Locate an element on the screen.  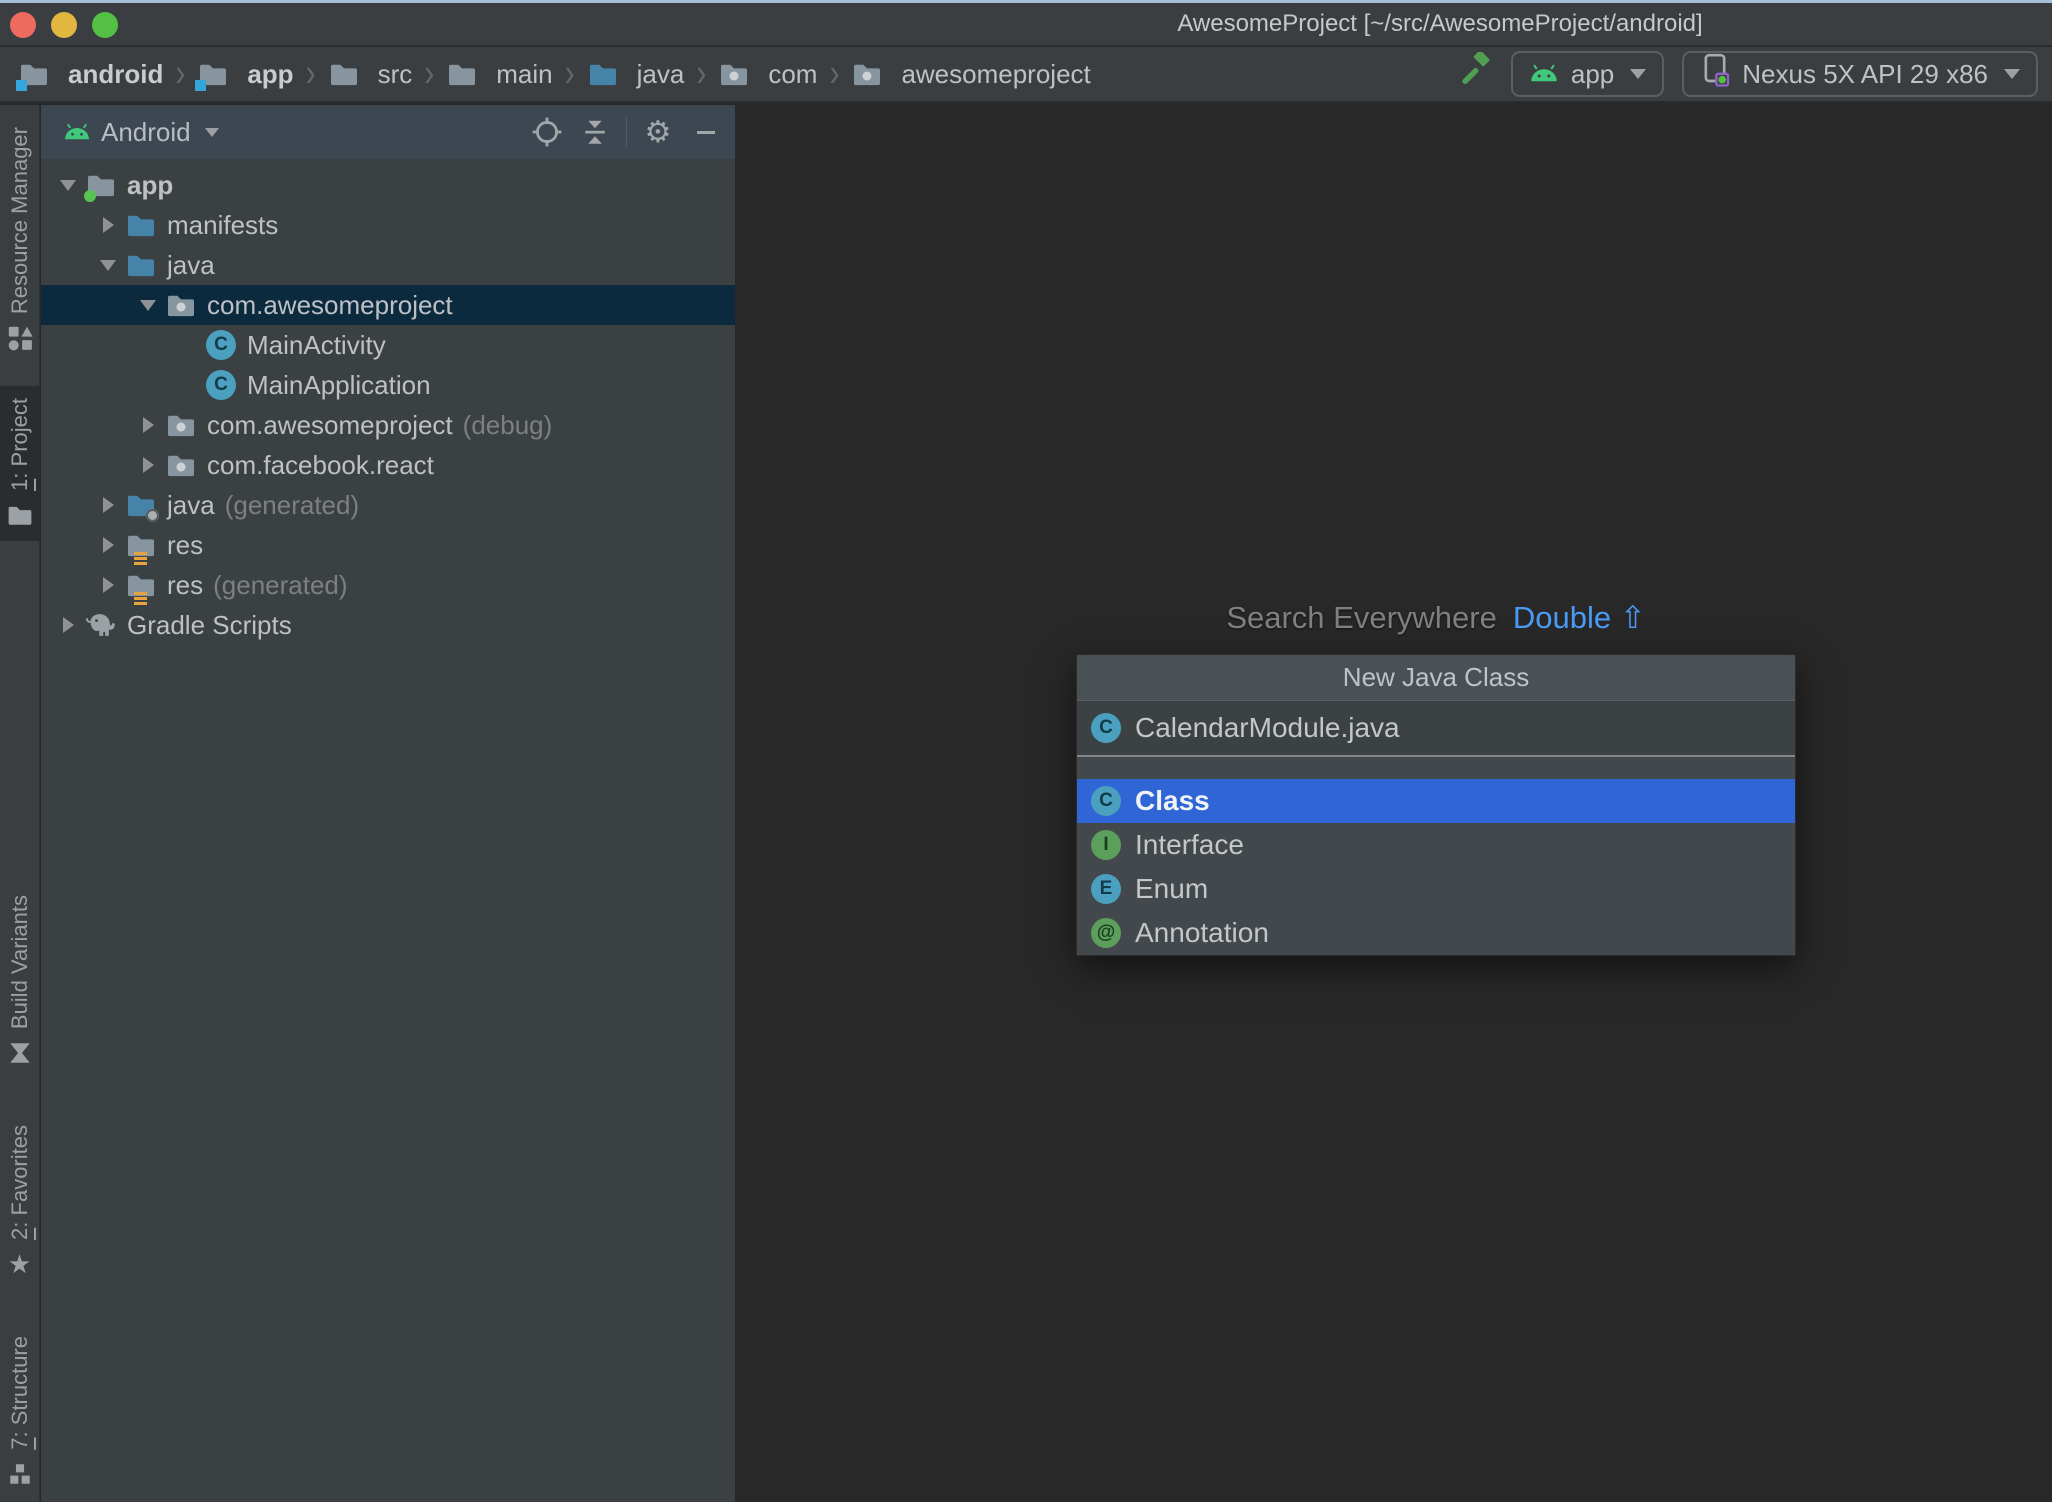
stripe-tab-project: 1: Project is located at coordinates (20, 464).